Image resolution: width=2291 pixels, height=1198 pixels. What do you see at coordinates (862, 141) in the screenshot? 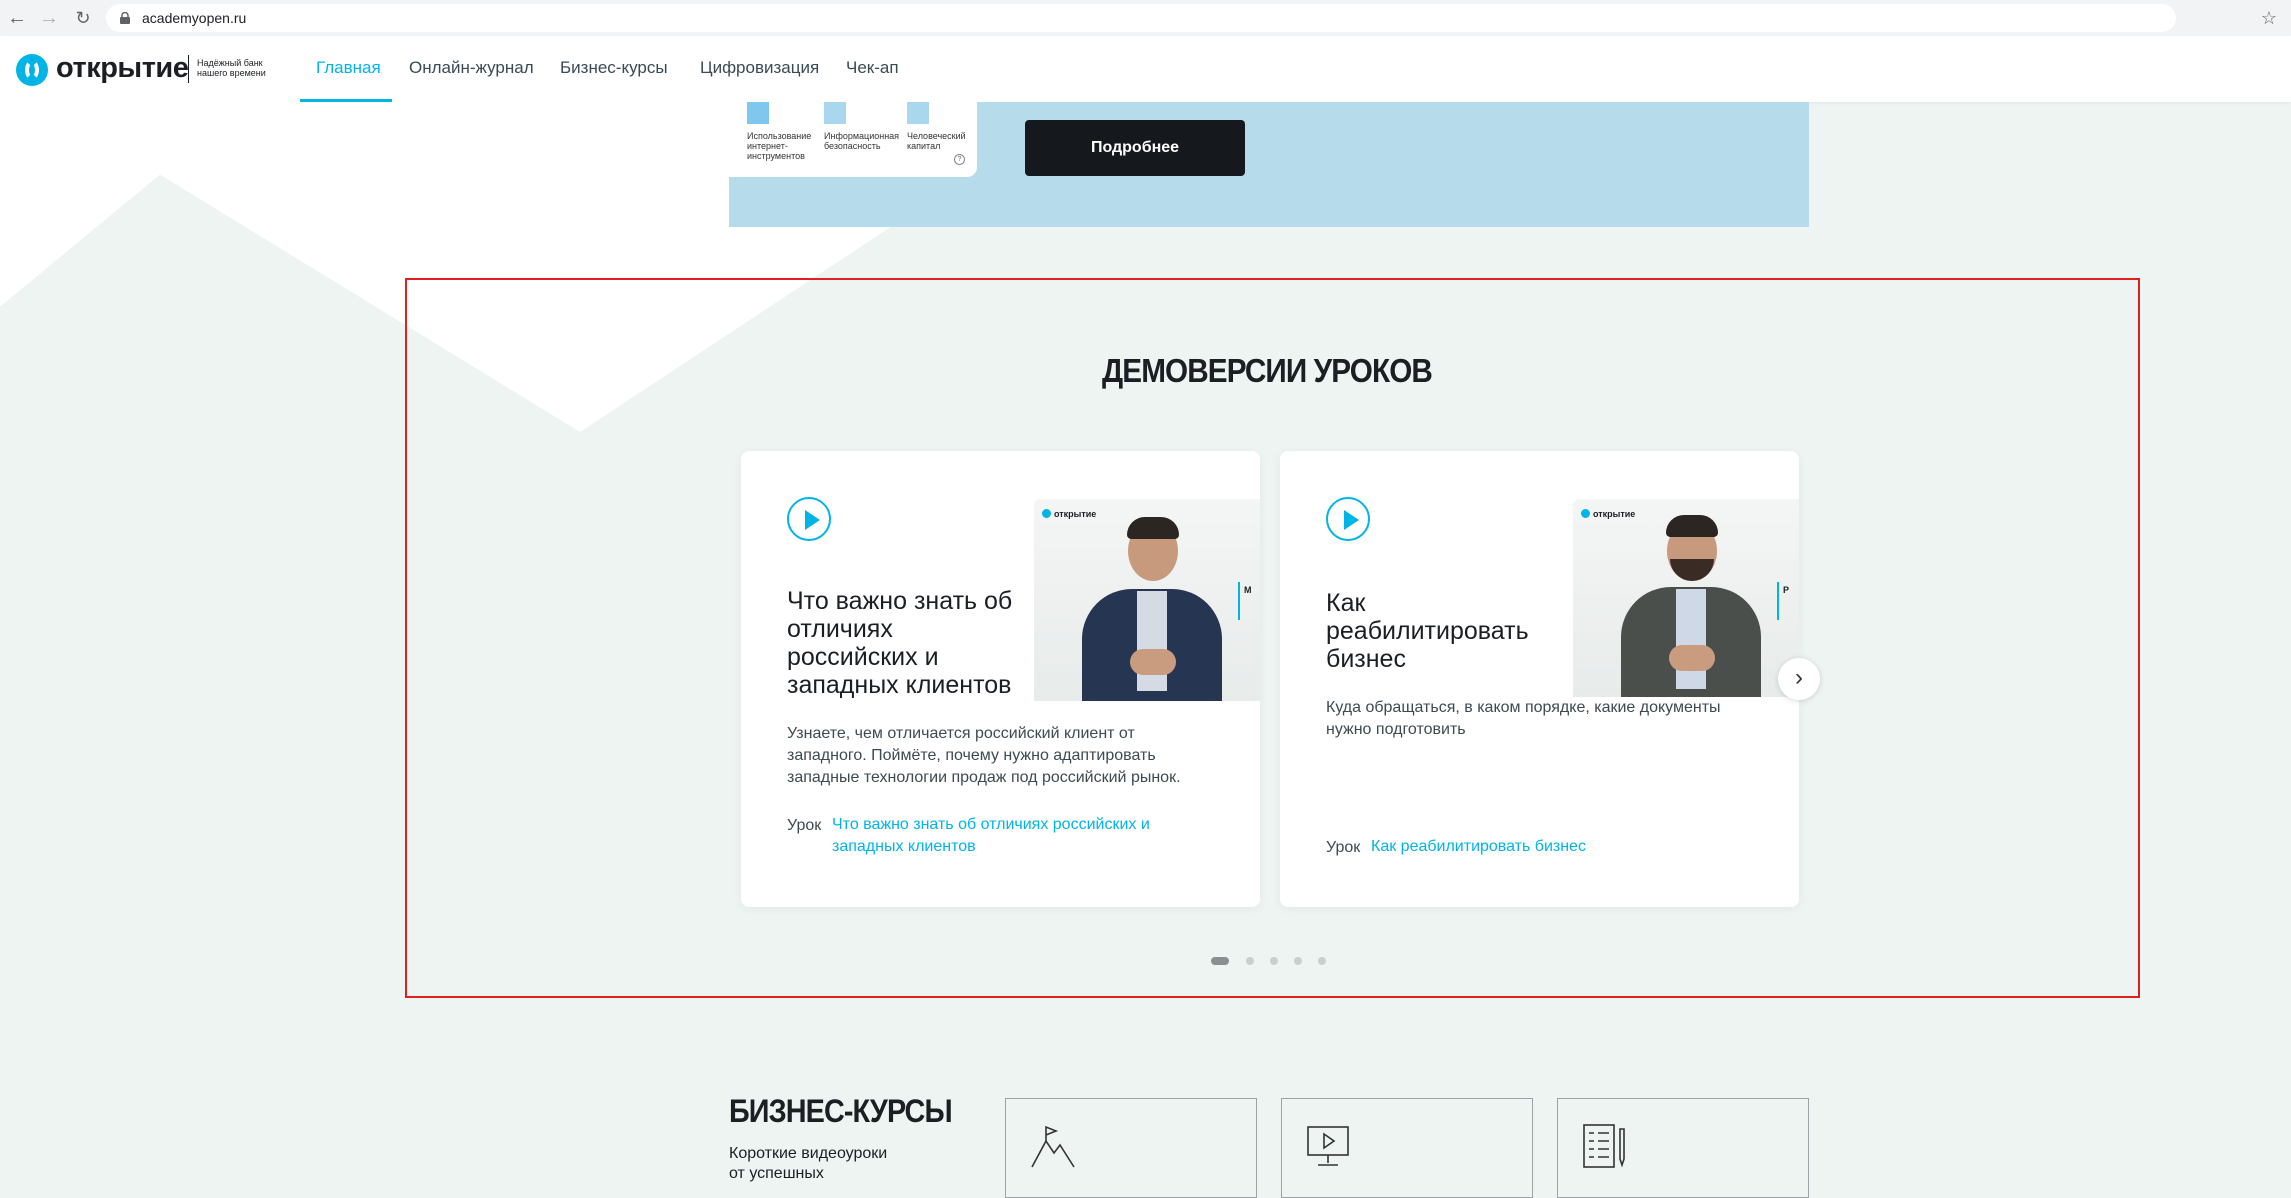
I see `mini-chart-label: Информационная безопасность` at bounding box center [862, 141].